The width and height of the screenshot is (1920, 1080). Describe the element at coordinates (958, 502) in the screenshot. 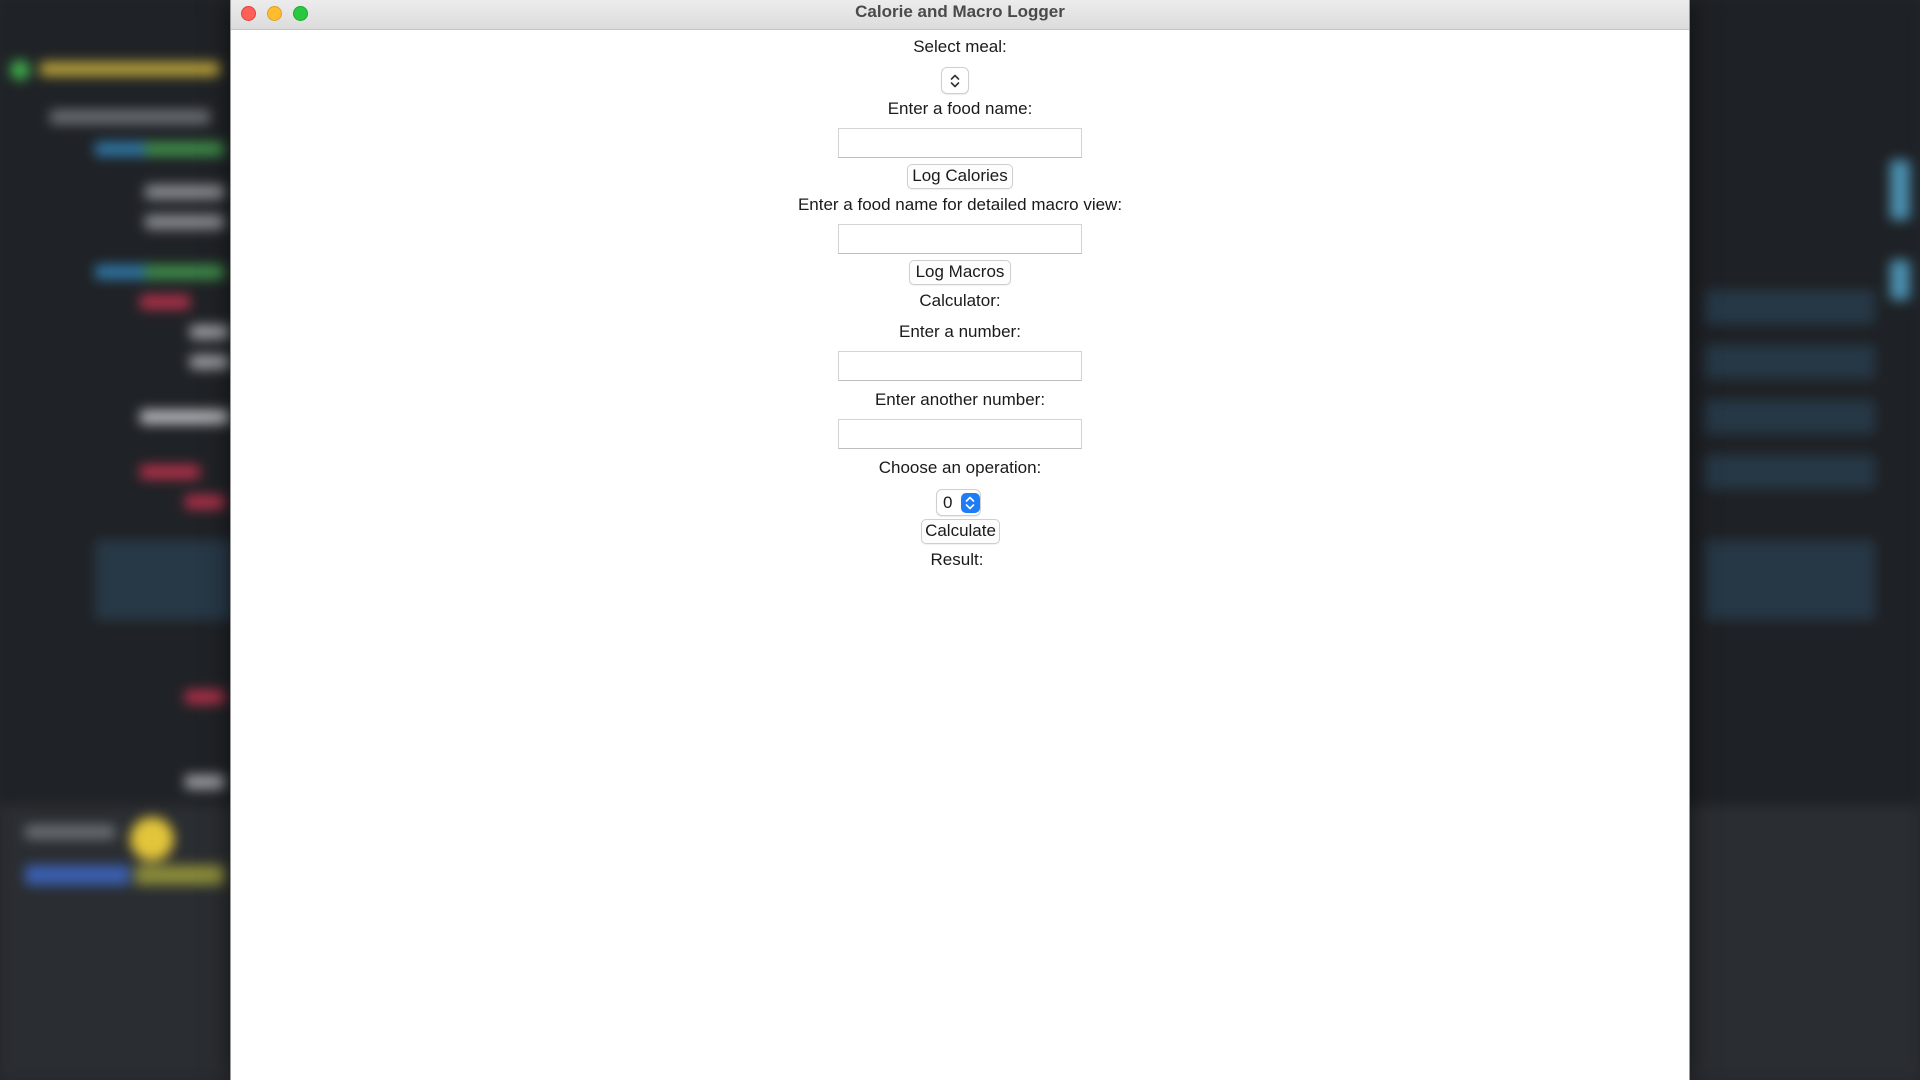

I see `operation-select: 0` at that location.